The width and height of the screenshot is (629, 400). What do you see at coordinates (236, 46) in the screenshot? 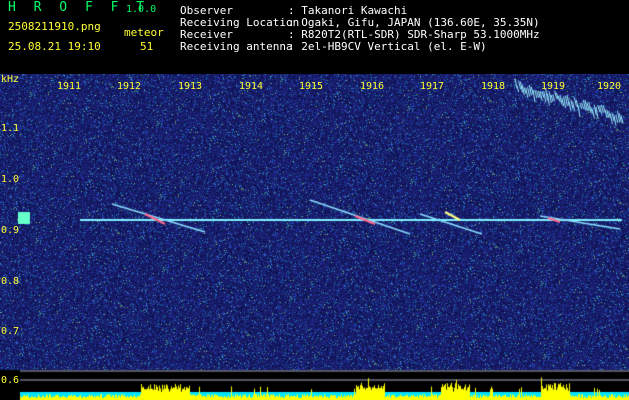
I see `info-key-antenna: Receiving antenna` at bounding box center [236, 46].